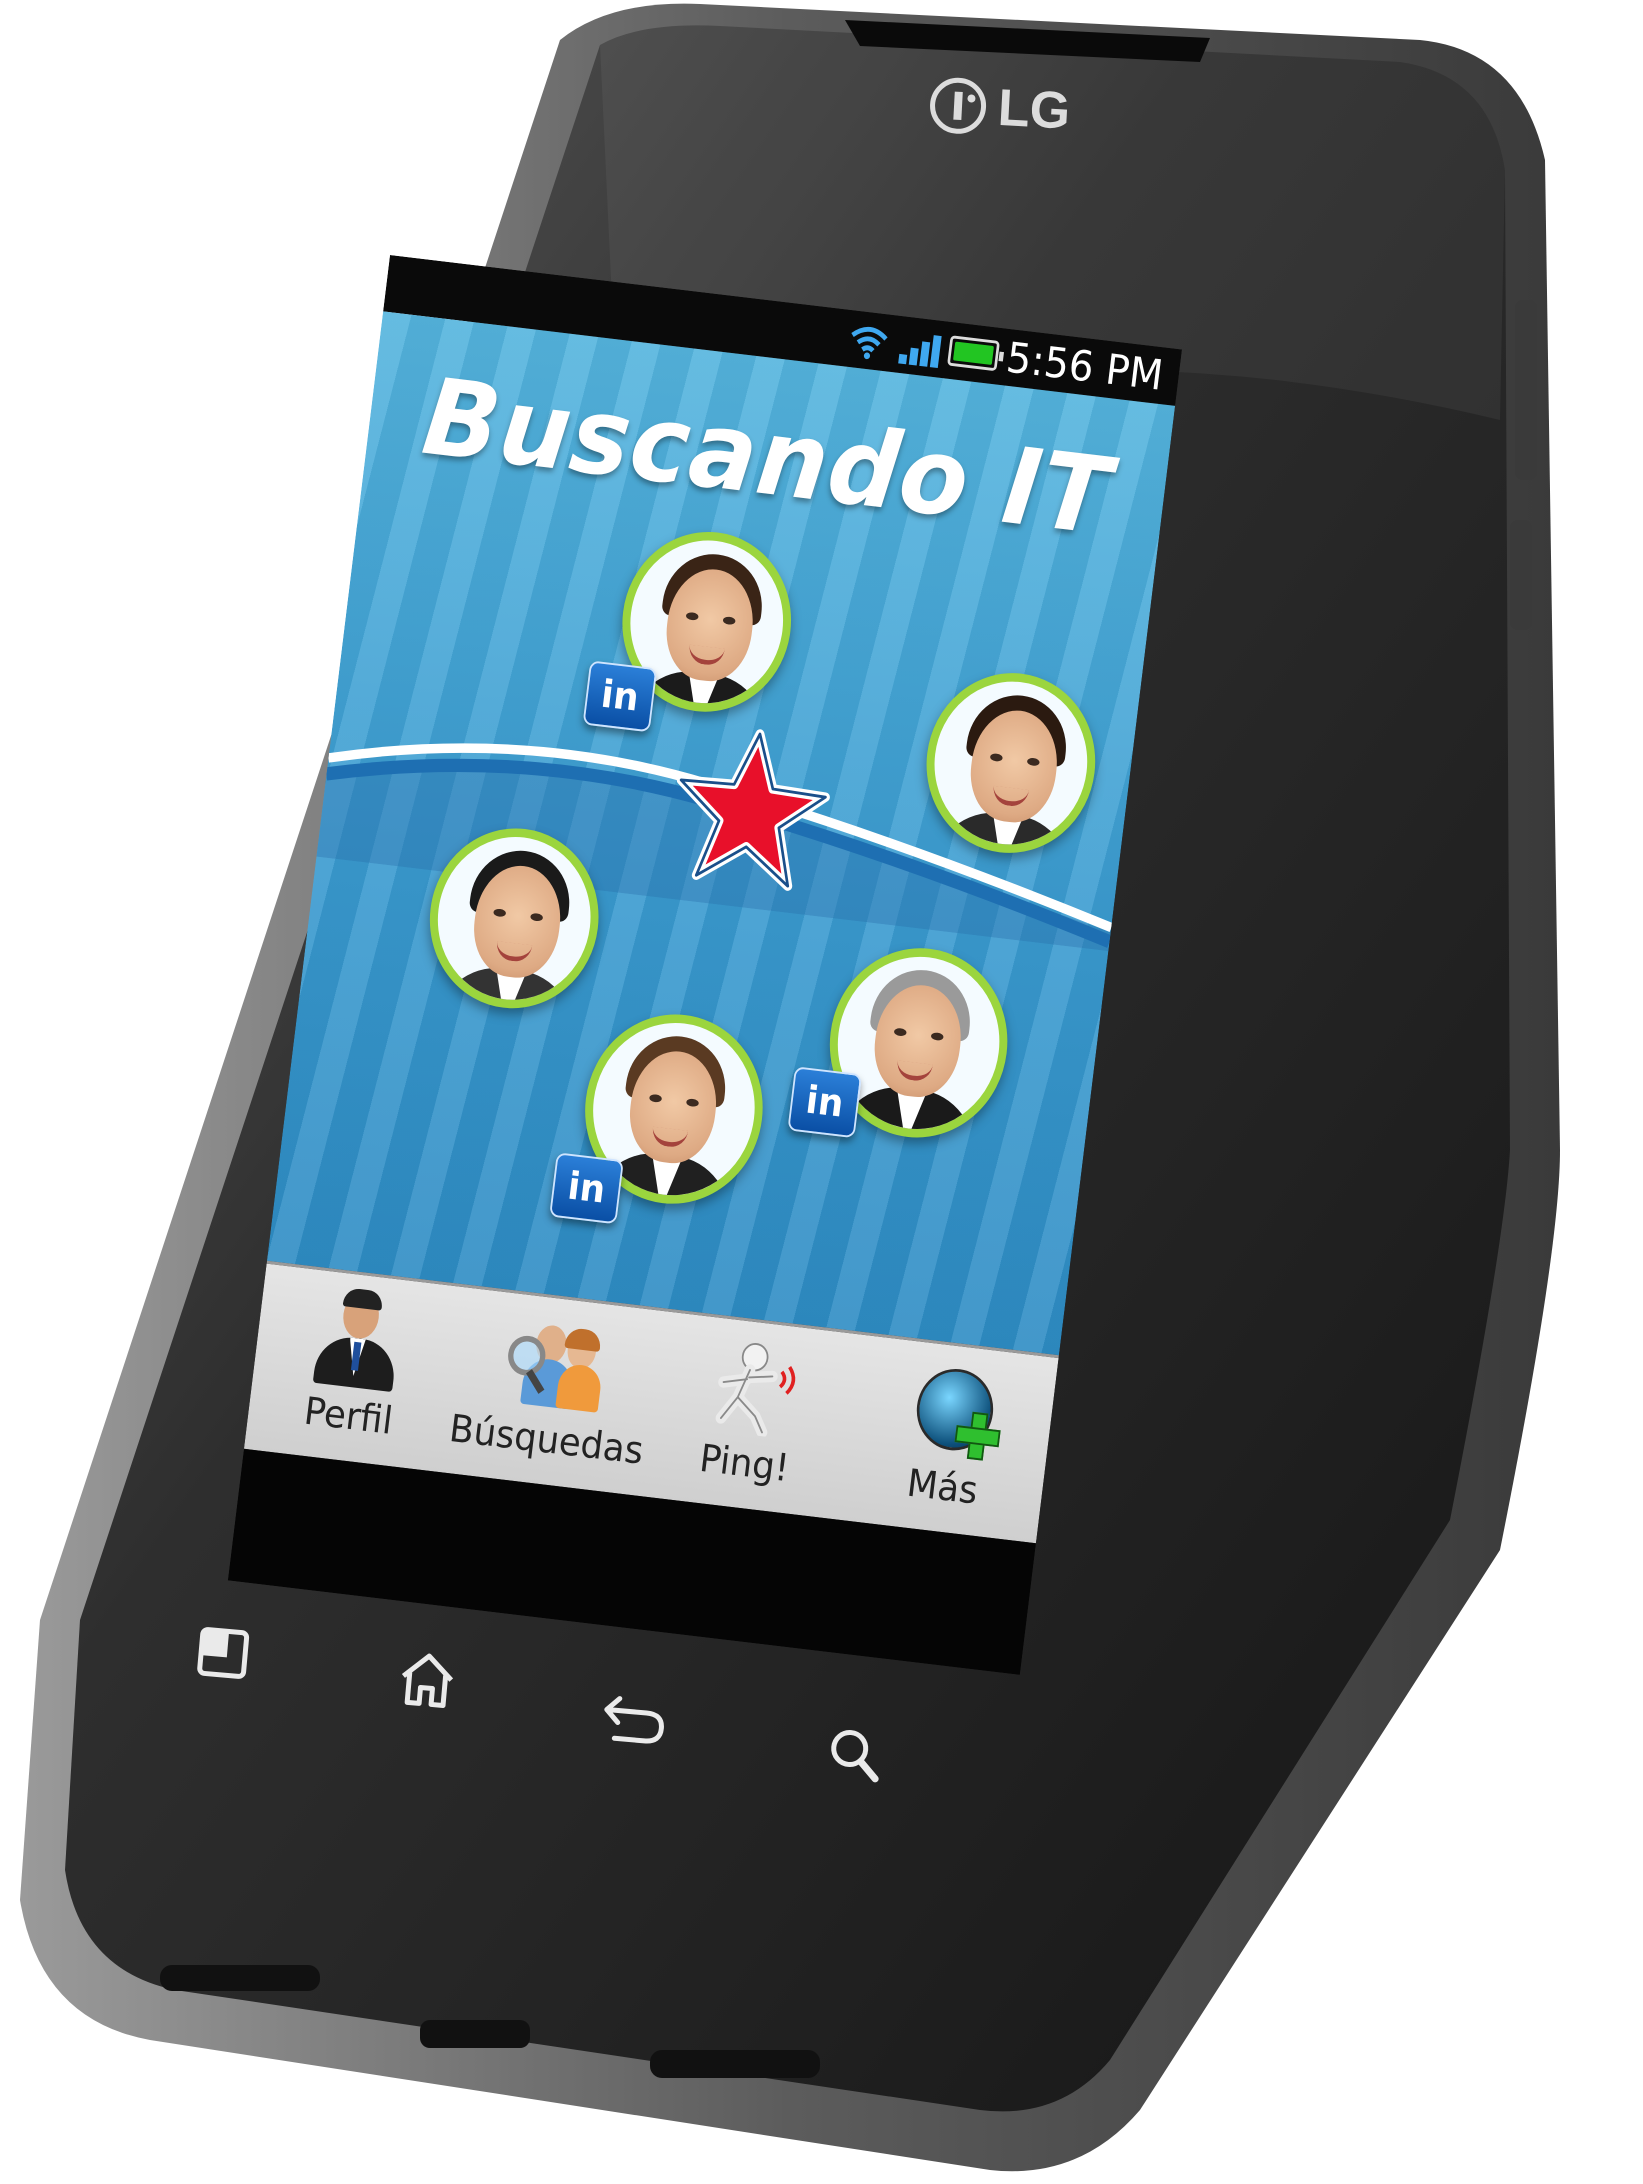  I want to click on nav-label-mas: Más, so click(942, 1487).